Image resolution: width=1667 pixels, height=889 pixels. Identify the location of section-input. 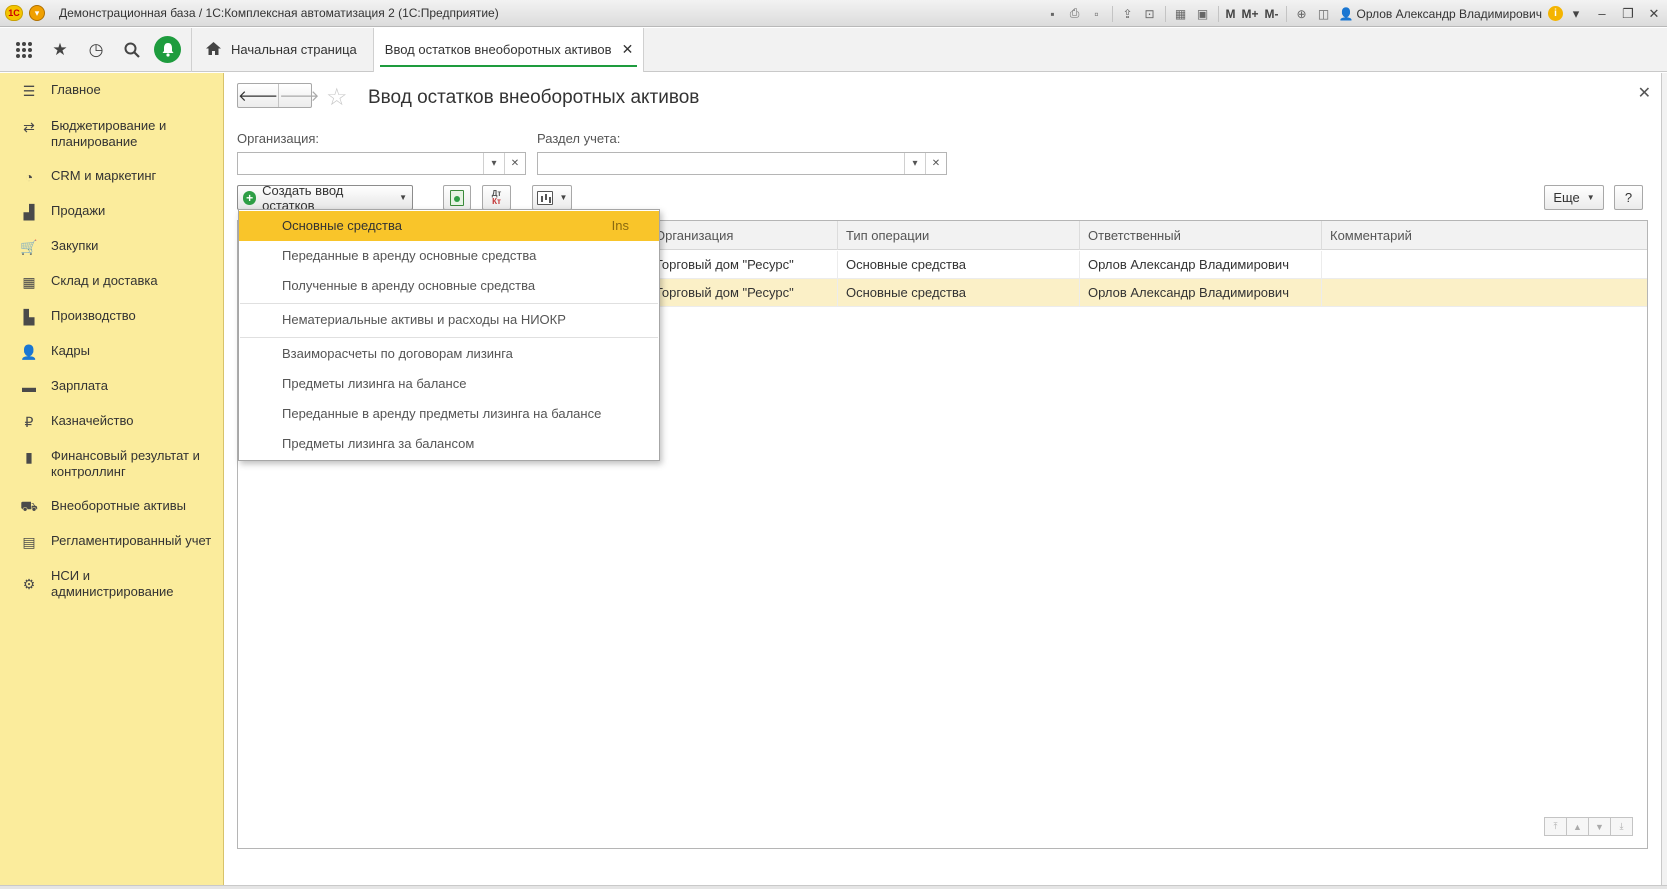
(721, 163).